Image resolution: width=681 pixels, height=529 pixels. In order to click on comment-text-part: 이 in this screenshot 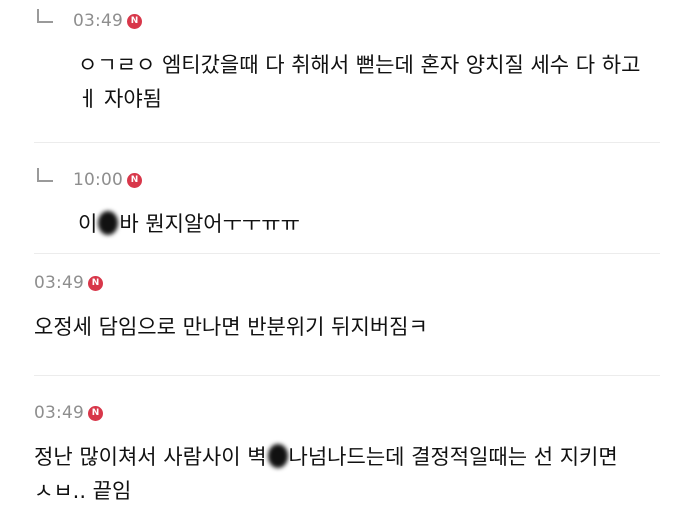, I will do `click(88, 224)`.